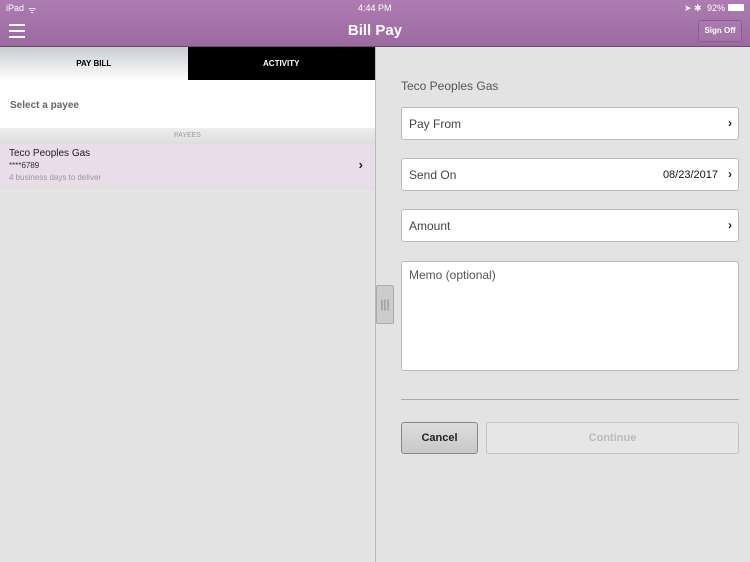 This screenshot has height=562, width=750. I want to click on wifi-icon: ᯤ, so click(32, 10).